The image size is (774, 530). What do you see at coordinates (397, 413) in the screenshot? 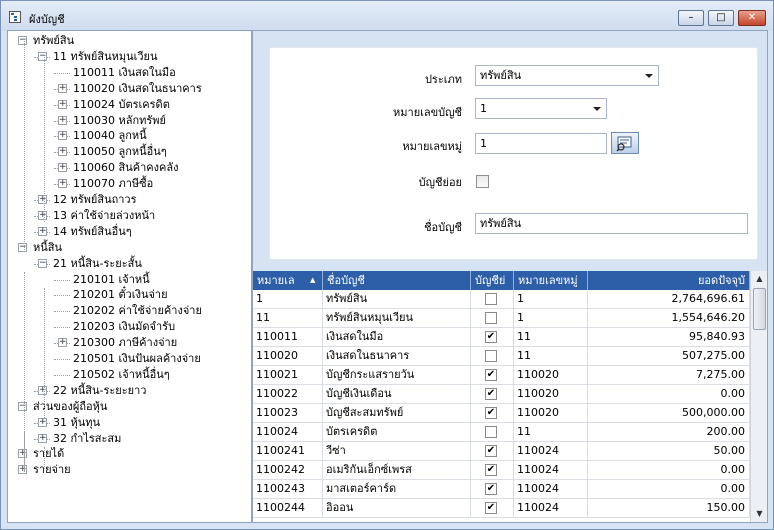
I see `cell-account-name: บัญชีสะสมทรัพย์` at bounding box center [397, 413].